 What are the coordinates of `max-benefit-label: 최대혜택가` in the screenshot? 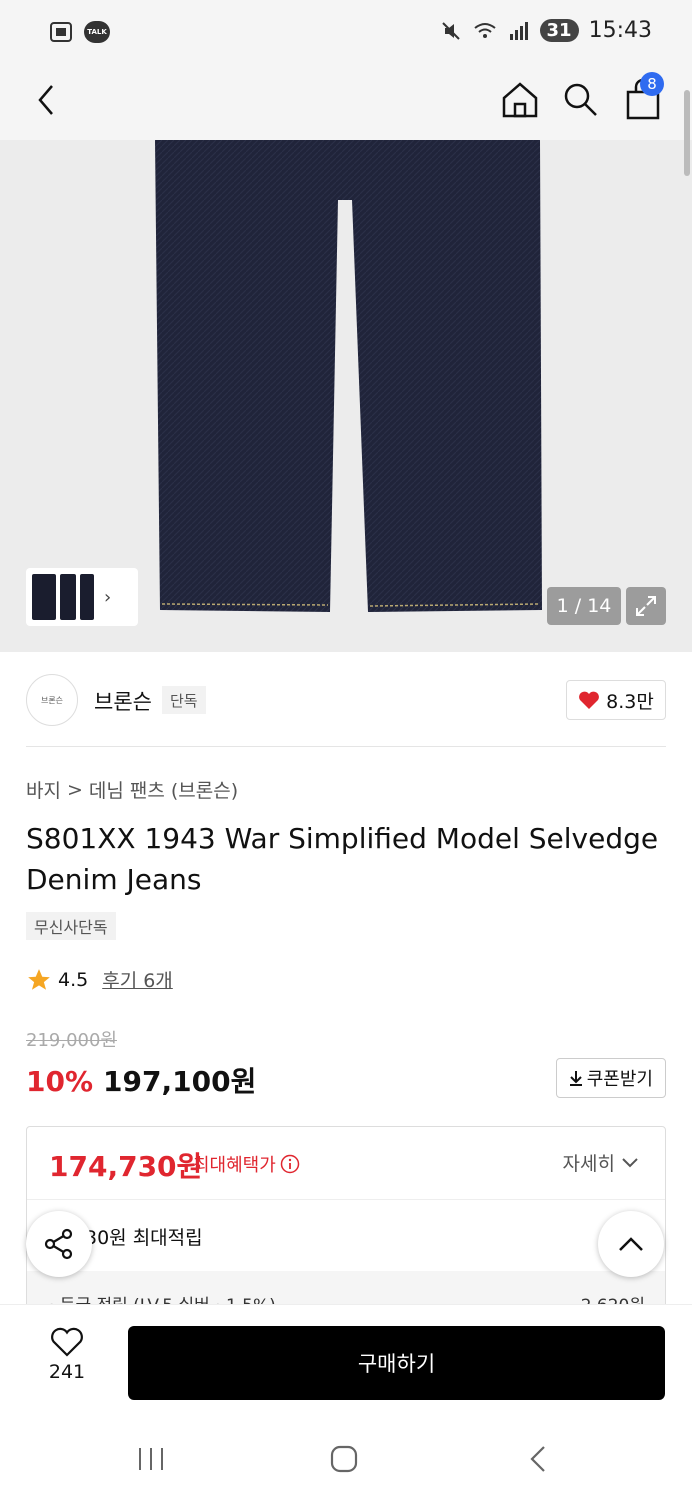 It's located at (246, 1164).